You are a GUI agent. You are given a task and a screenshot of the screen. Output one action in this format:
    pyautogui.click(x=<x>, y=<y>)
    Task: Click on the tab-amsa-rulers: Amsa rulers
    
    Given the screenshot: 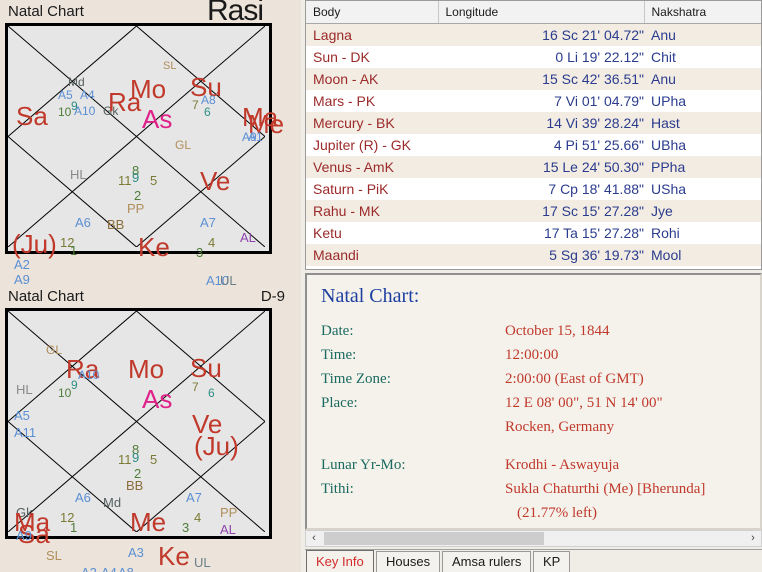 What is the action you would take?
    pyautogui.click(x=487, y=561)
    